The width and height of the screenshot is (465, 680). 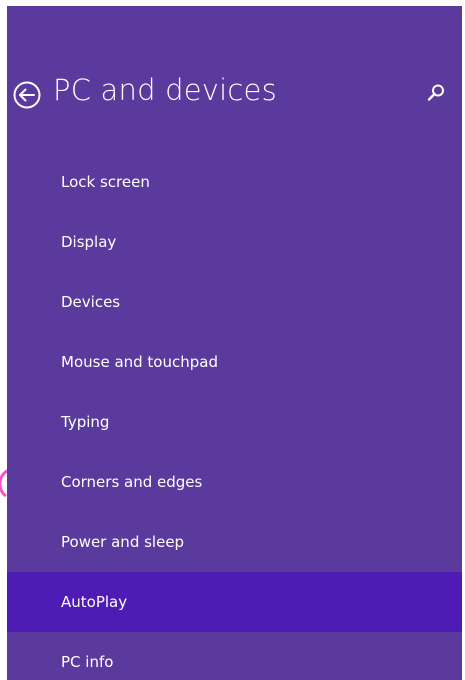 I want to click on nav-item-corners-and-edges: Corners and edges, so click(x=234, y=482).